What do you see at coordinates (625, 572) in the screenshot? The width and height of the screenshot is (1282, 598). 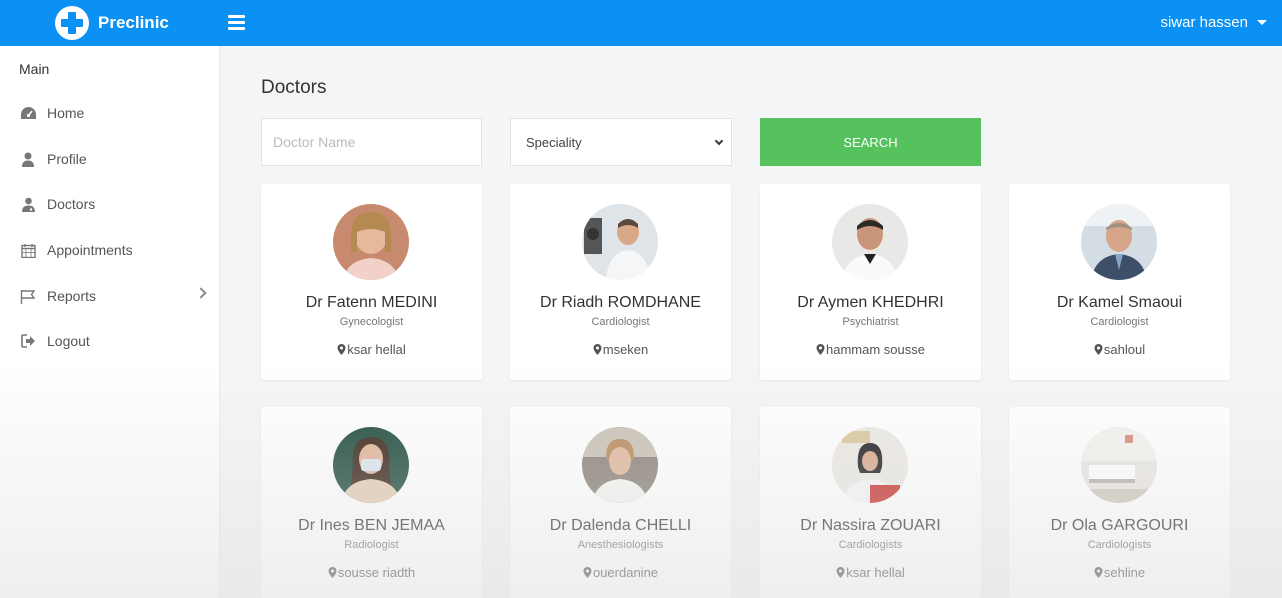 I see `doctor-location-text: ouerdanine` at bounding box center [625, 572].